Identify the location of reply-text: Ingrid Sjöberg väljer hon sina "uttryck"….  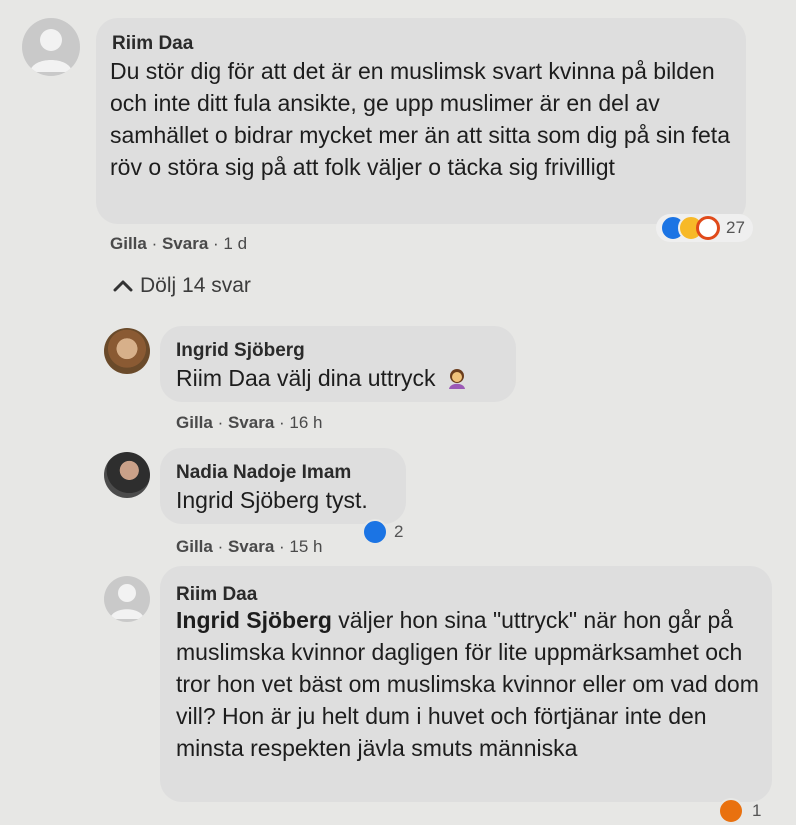
(467, 684).